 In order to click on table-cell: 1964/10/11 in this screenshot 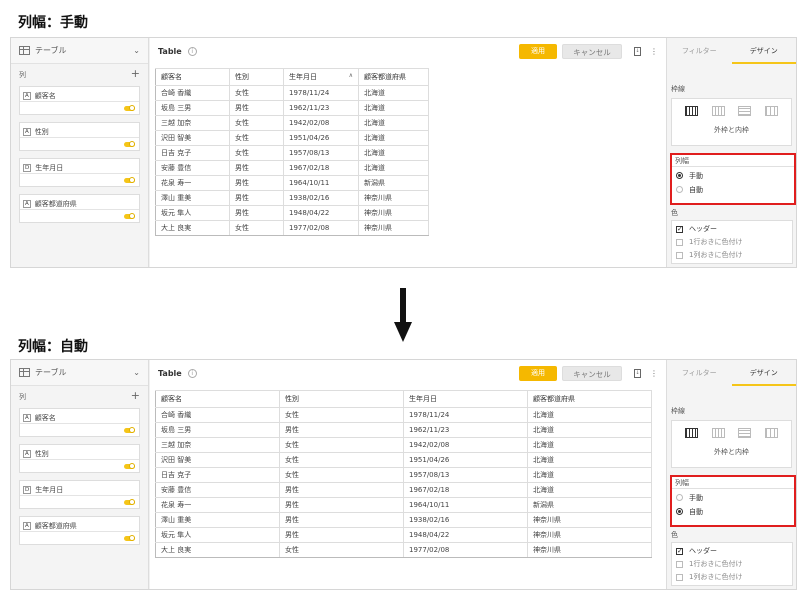, I will do `click(465, 505)`.